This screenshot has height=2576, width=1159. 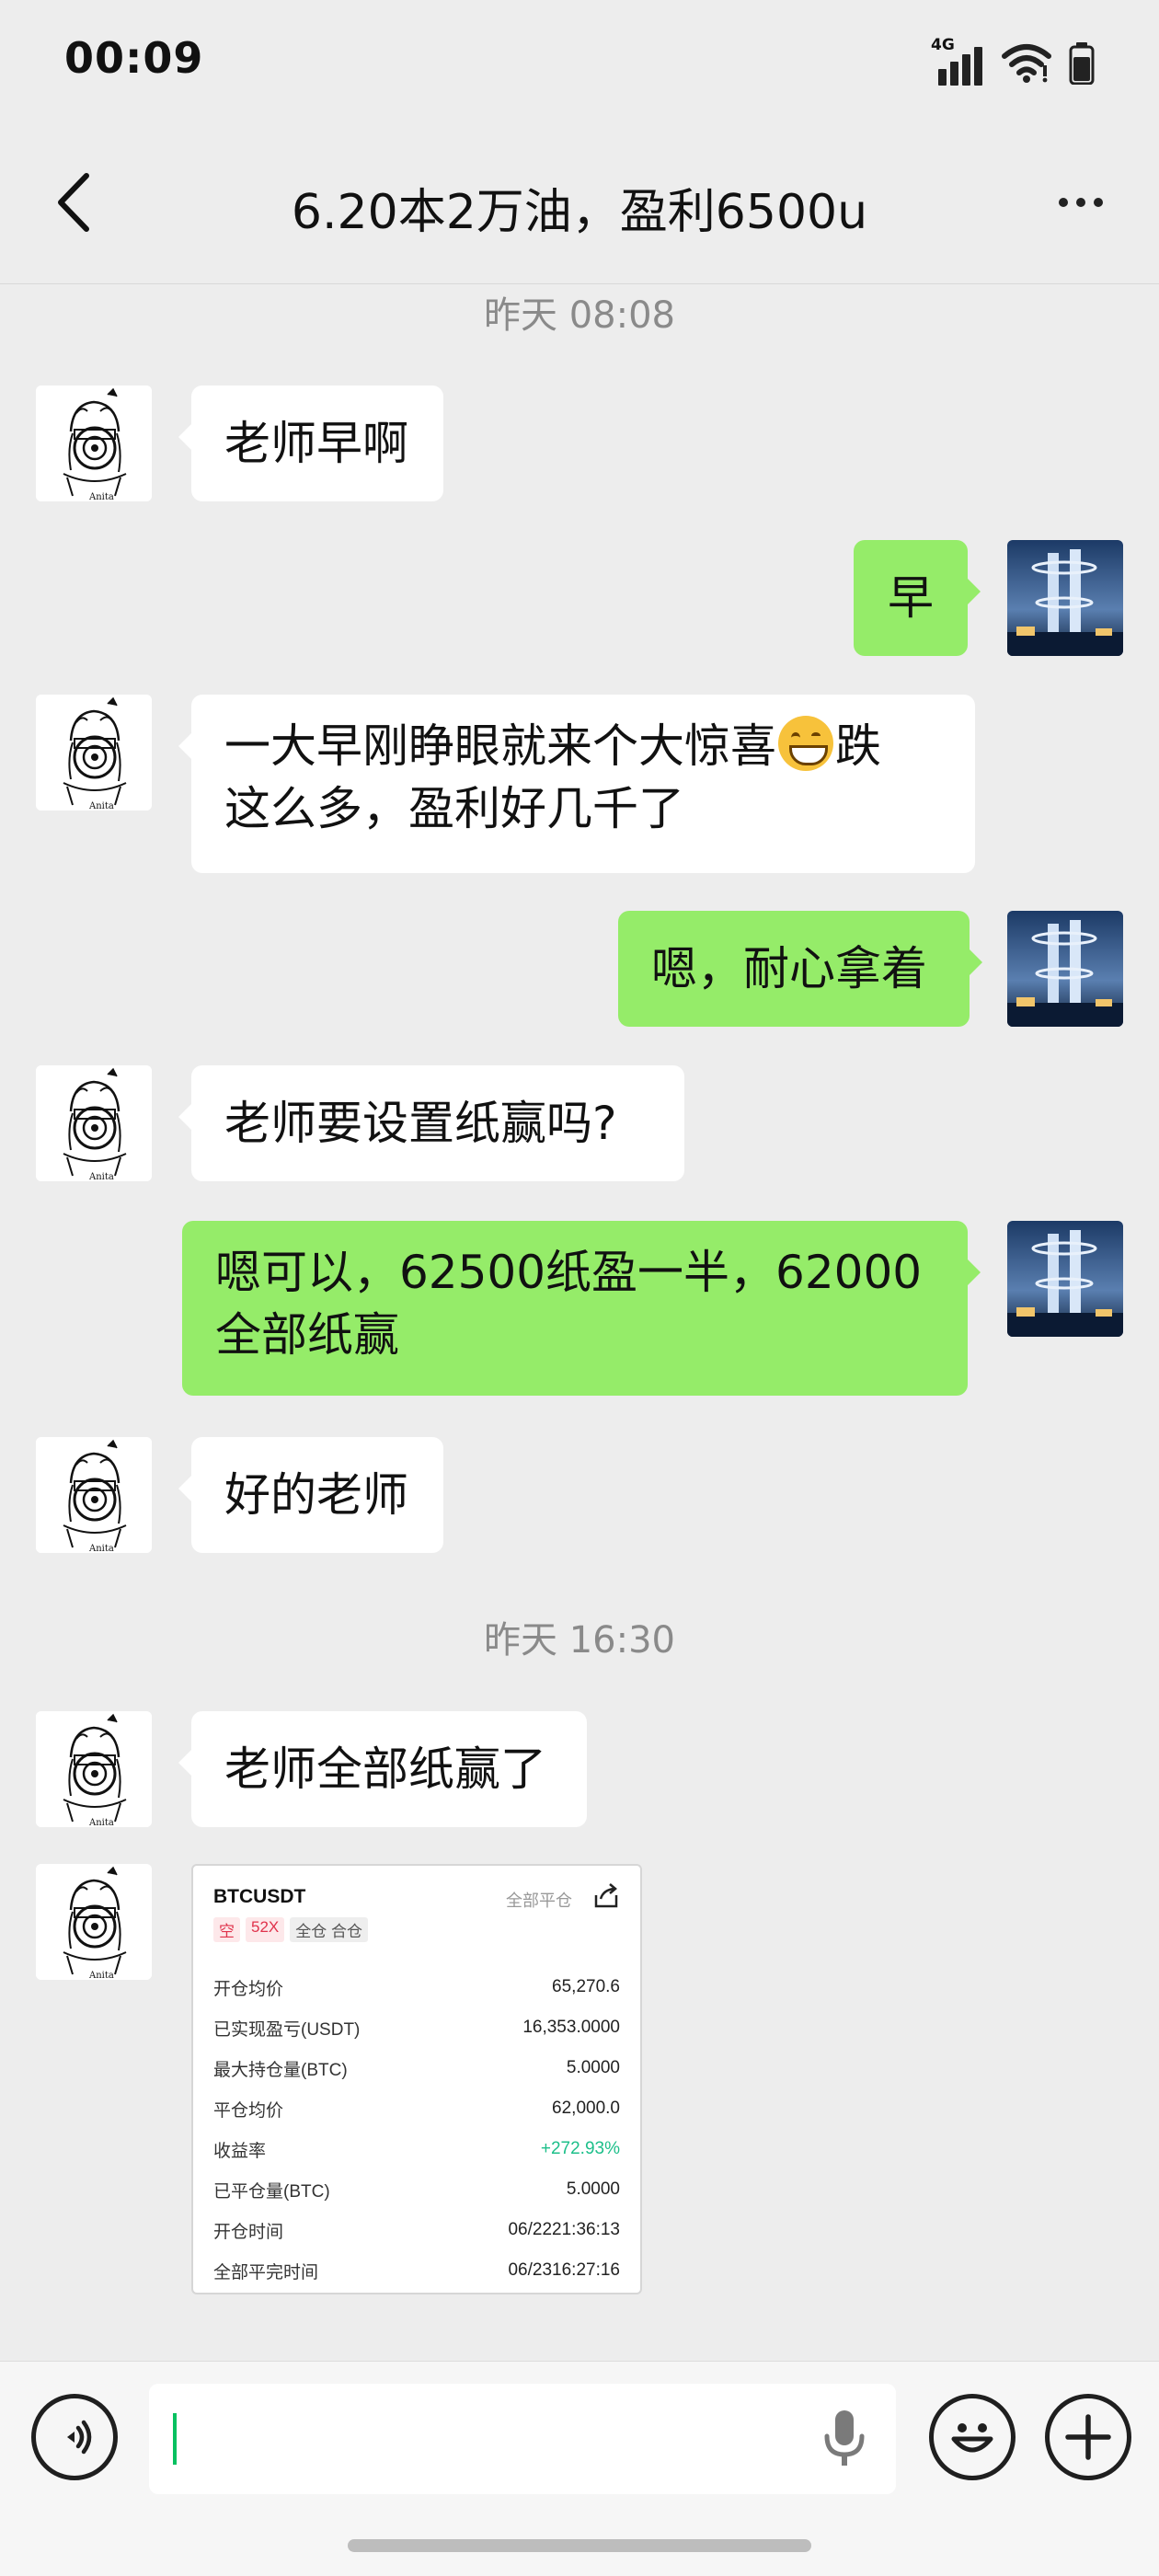 What do you see at coordinates (329, 1929) in the screenshot?
I see `margin-mode-tag: 全仓 合仓` at bounding box center [329, 1929].